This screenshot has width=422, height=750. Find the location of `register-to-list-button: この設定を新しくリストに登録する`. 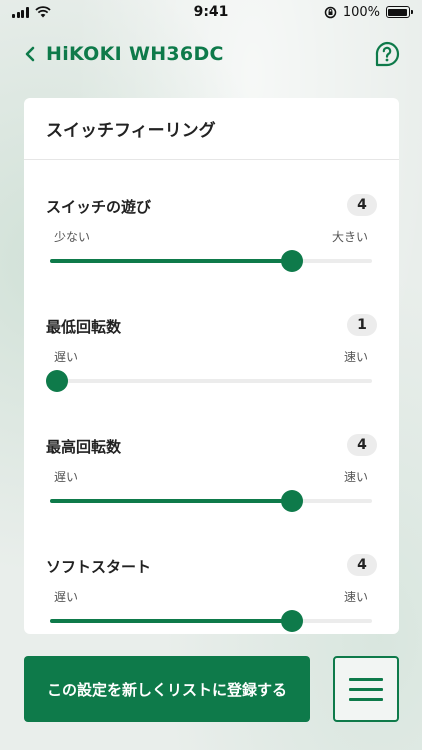

register-to-list-button: この設定を新しくリストに登録する is located at coordinates (167, 689).